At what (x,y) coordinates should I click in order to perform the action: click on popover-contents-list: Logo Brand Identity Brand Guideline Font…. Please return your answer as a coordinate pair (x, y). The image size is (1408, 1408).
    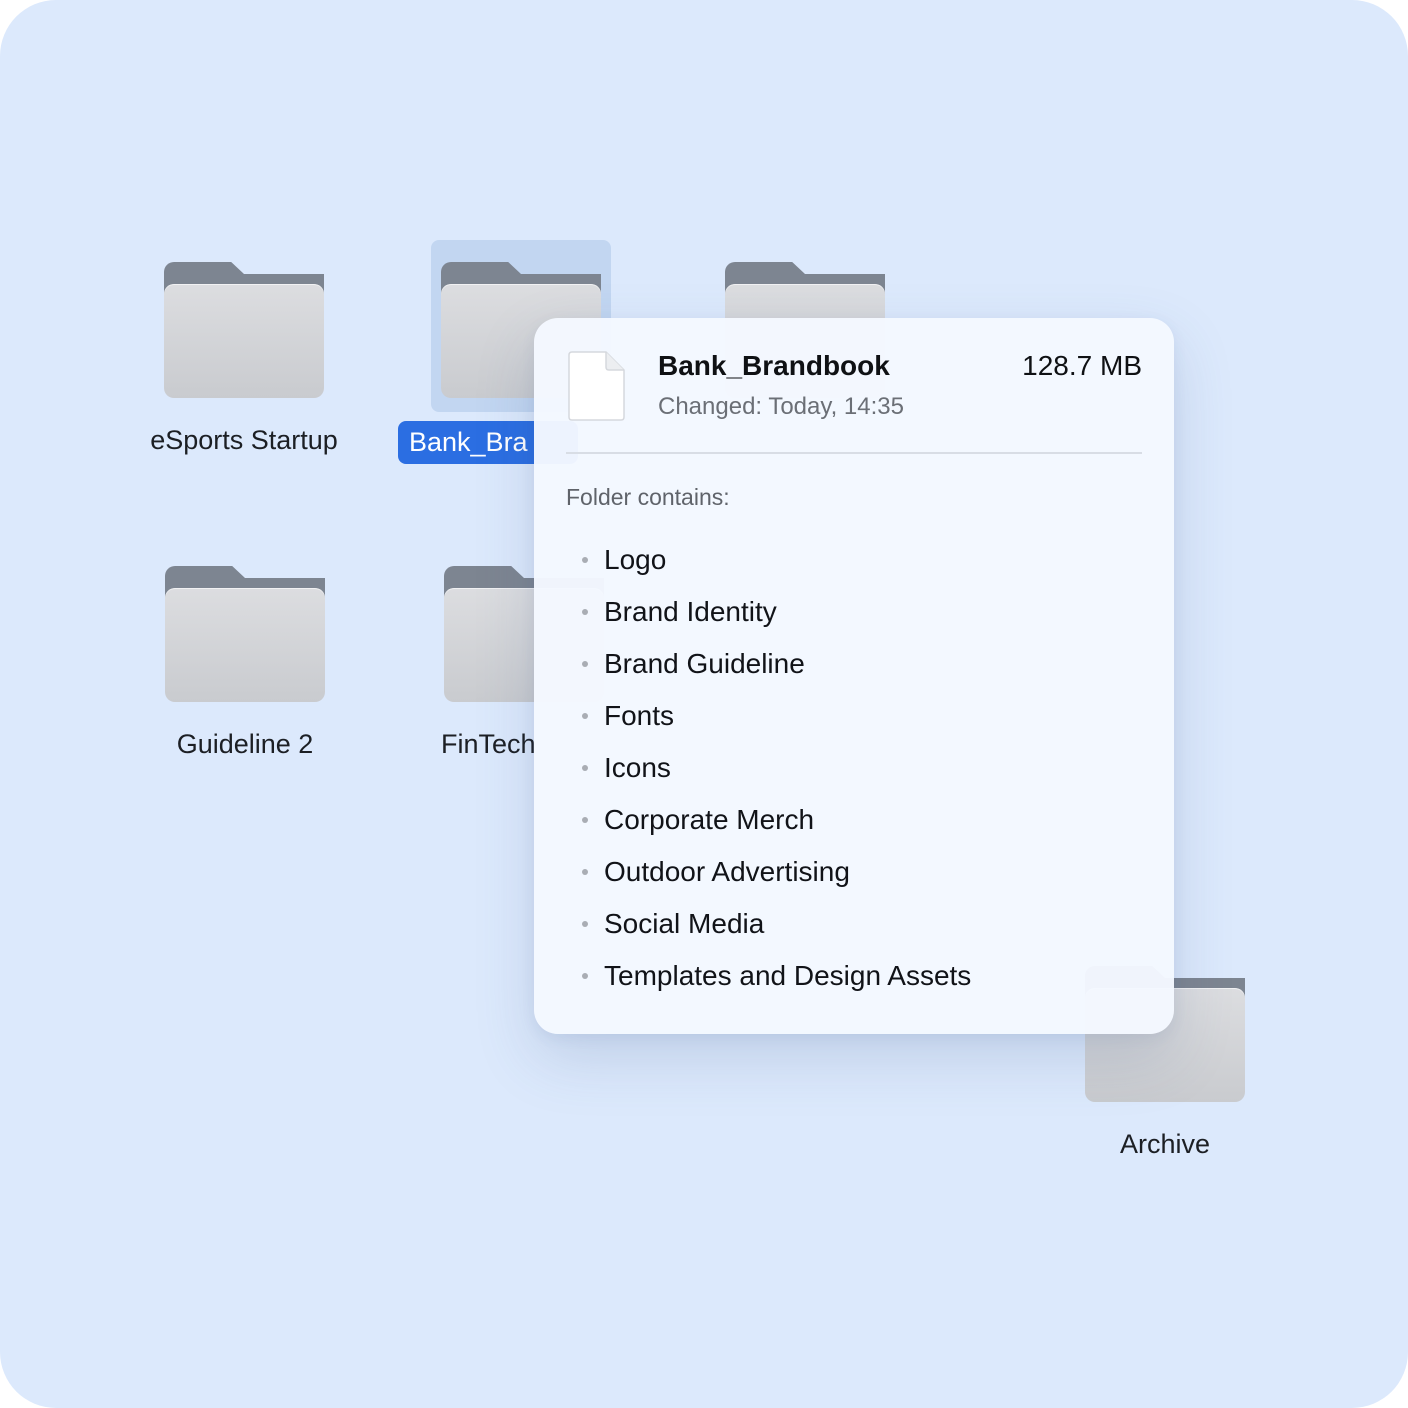
    Looking at the image, I should click on (768, 768).